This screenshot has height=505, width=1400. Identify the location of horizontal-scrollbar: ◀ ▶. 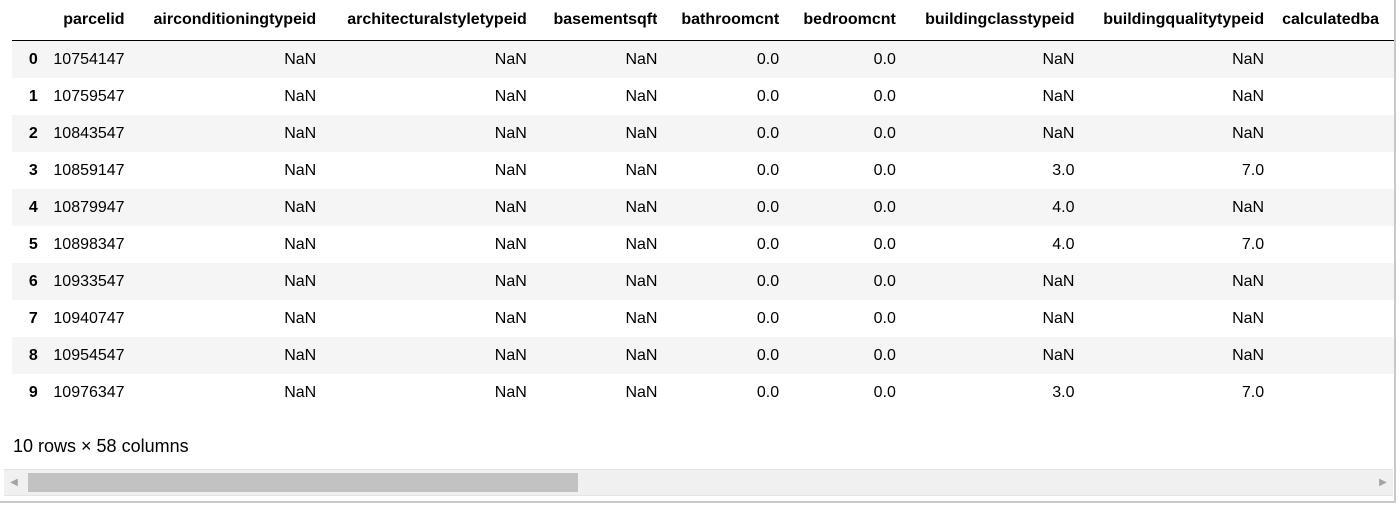
(698, 482).